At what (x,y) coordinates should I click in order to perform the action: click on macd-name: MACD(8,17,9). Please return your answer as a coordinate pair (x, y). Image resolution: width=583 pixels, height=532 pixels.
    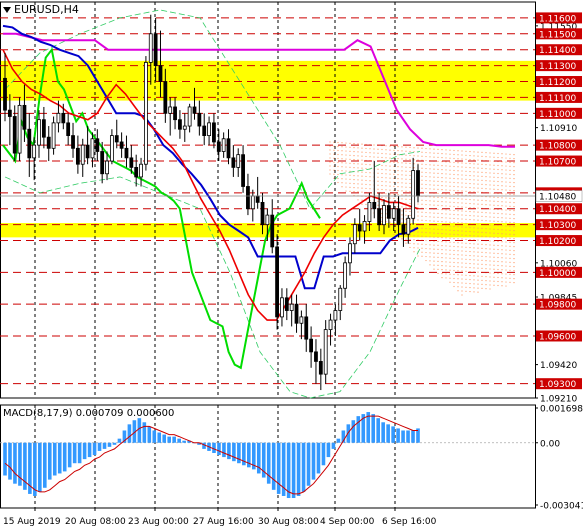
    Looking at the image, I should click on (38, 413).